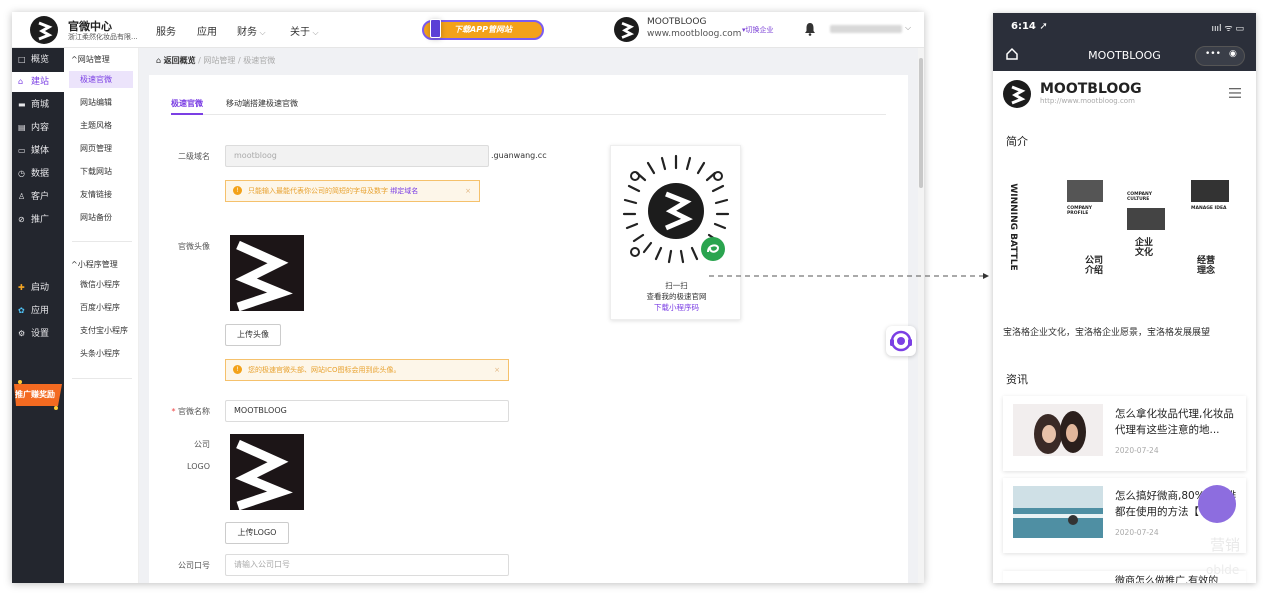  I want to click on breadcrumb: ⌂ 返回概览 / 网站管理 / 极速官微, so click(215, 60).